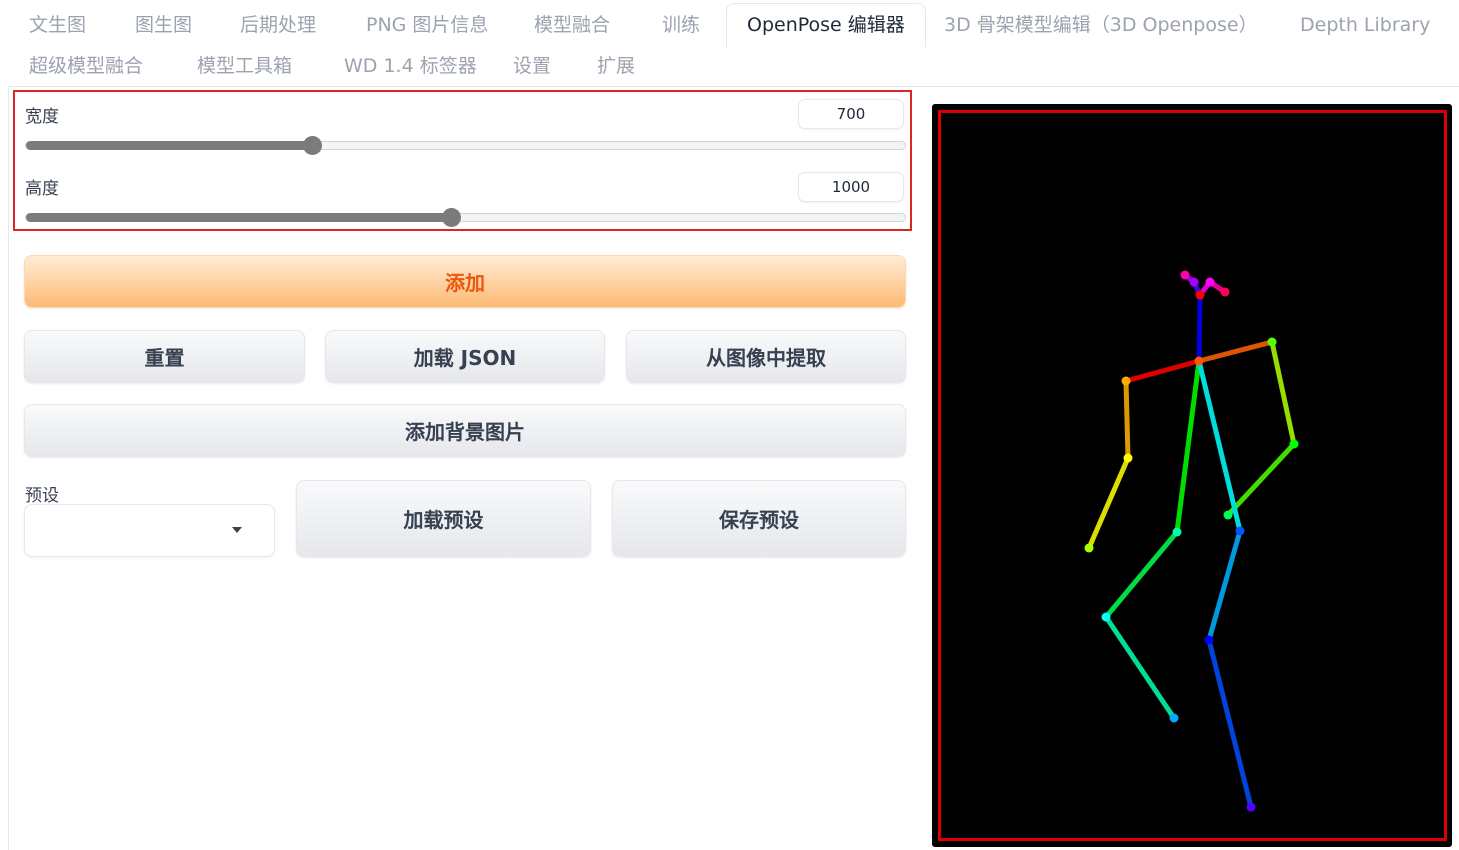 This screenshot has height=850, width=1459. I want to click on tab-depth-library: Depth Library, so click(1365, 25).